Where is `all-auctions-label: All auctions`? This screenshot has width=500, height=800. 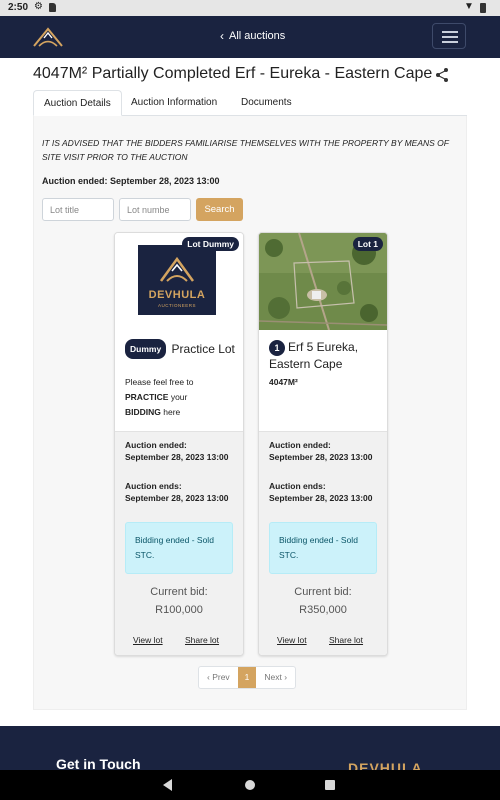
all-auctions-label: All auctions is located at coordinates (257, 36).